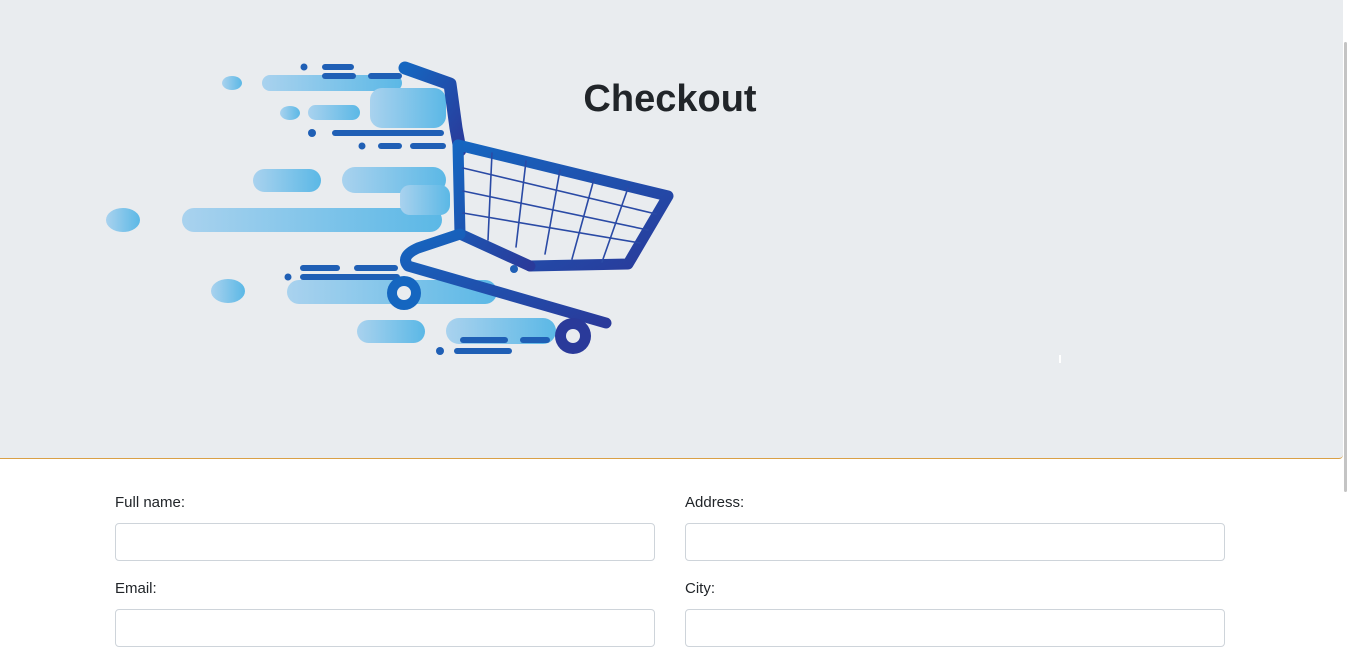 The width and height of the screenshot is (1348, 655). What do you see at coordinates (385, 542) in the screenshot?
I see `full-name-input` at bounding box center [385, 542].